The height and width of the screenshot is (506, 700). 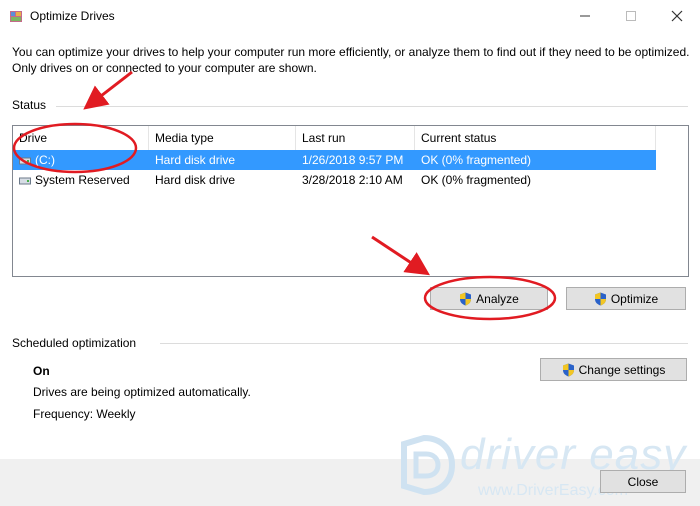 I want to click on column-header-last-run: Last run, so click(x=355, y=138).